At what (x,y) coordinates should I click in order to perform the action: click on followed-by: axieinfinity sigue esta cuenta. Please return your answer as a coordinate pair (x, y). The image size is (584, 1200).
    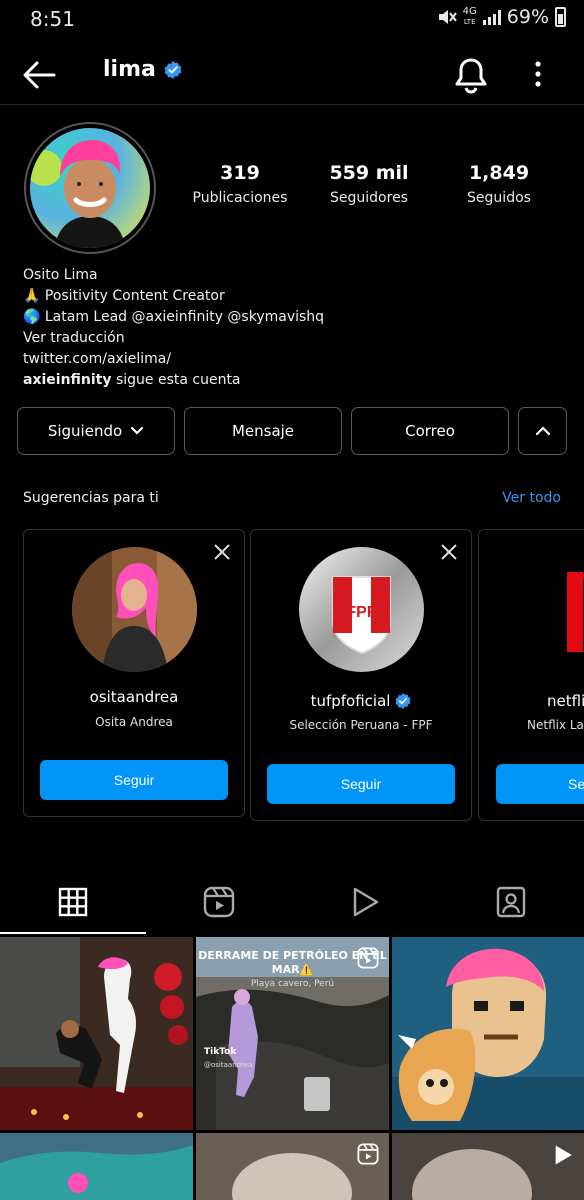
    Looking at the image, I should click on (293, 380).